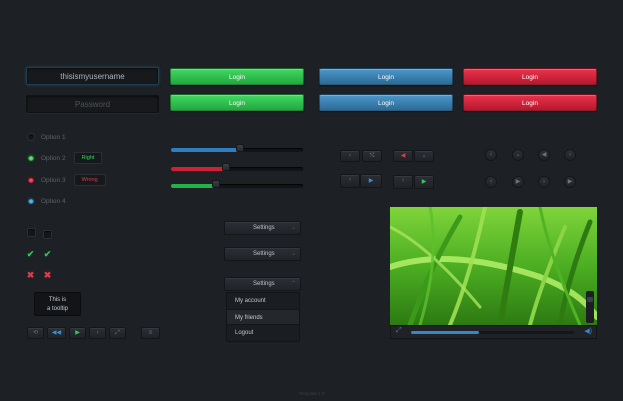 This screenshot has width=623, height=401. Describe the element at coordinates (57, 304) in the screenshot. I see `tooltip: This is a tooltip` at that location.